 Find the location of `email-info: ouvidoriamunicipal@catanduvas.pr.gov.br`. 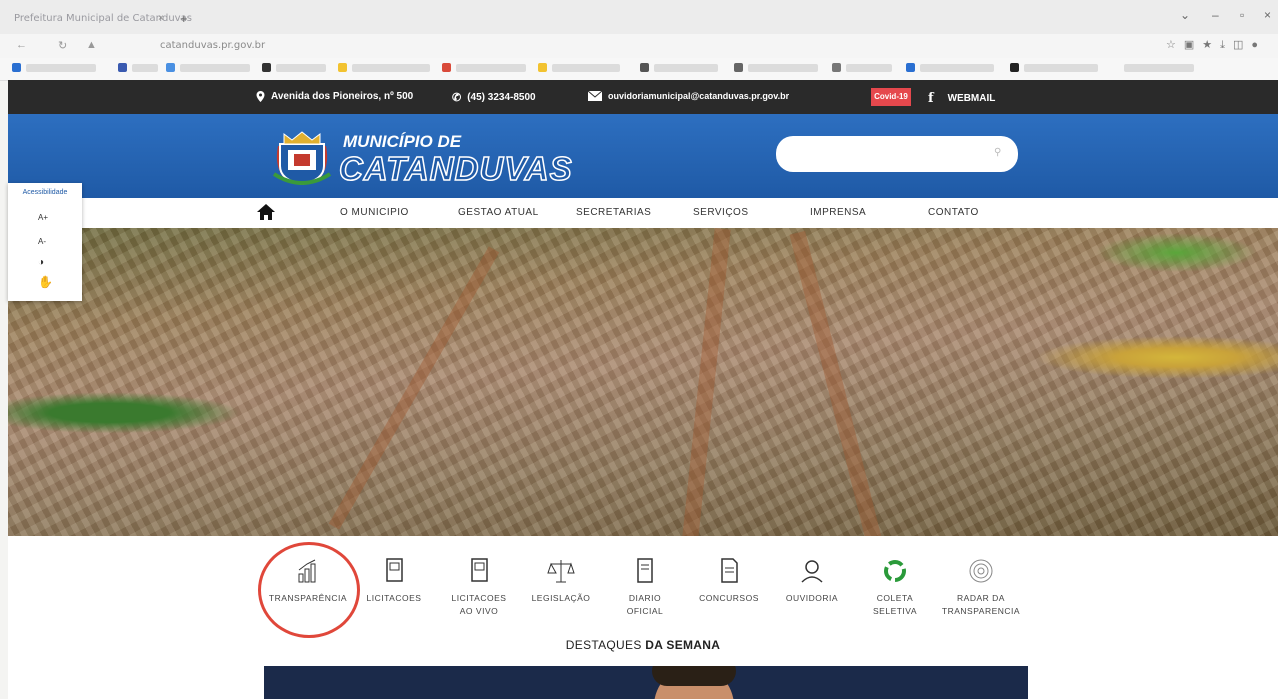

email-info: ouvidoriamunicipal@catanduvas.pr.gov.br is located at coordinates (688, 96).